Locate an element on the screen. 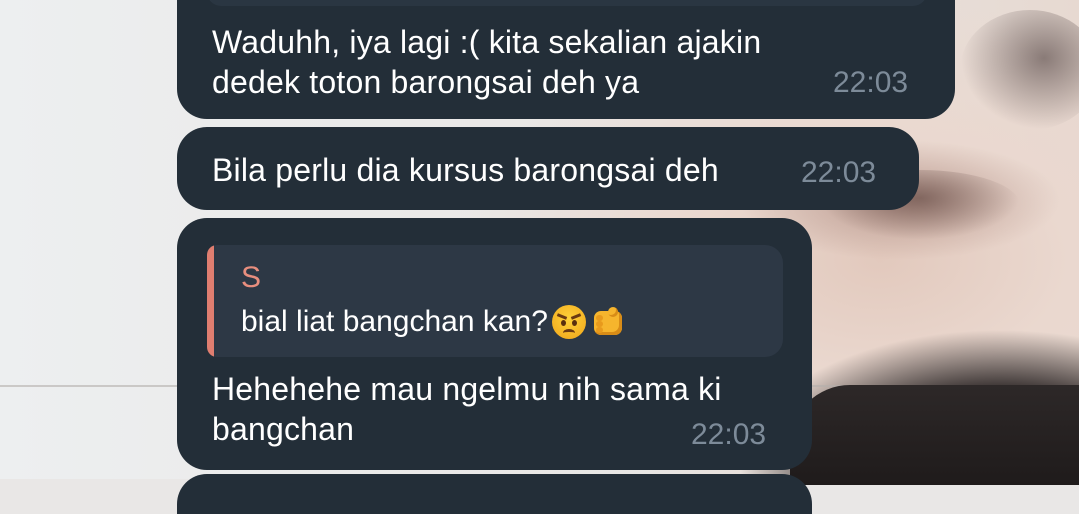 The width and height of the screenshot is (1079, 514). wallpaper-hair is located at coordinates (934, 435).